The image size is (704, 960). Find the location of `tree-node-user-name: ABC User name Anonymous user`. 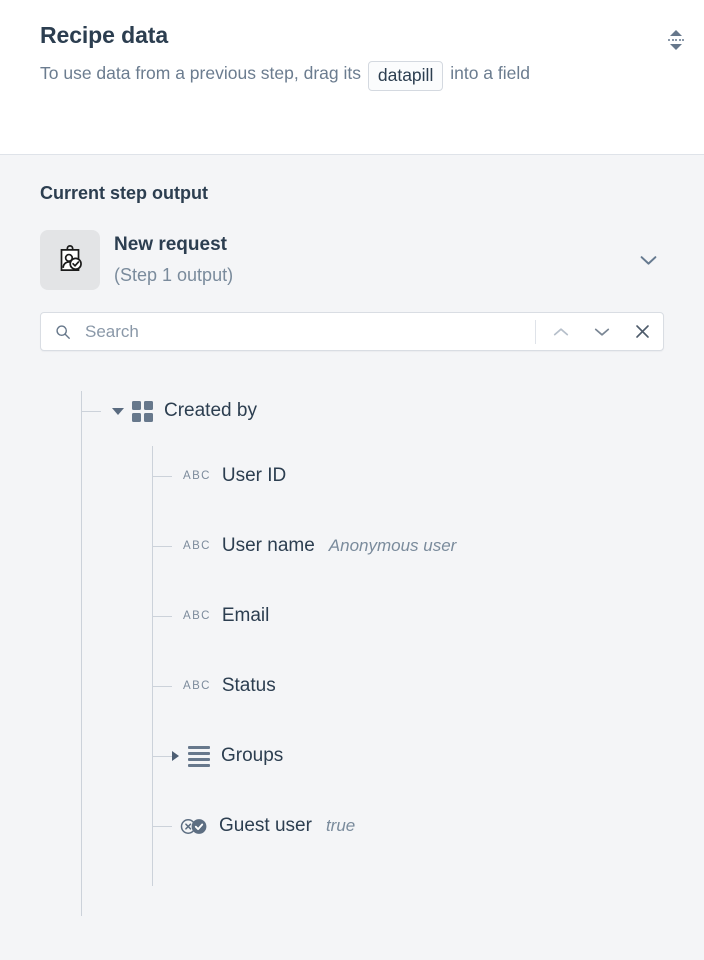

tree-node-user-name: ABC User name Anonymous user is located at coordinates (352, 546).